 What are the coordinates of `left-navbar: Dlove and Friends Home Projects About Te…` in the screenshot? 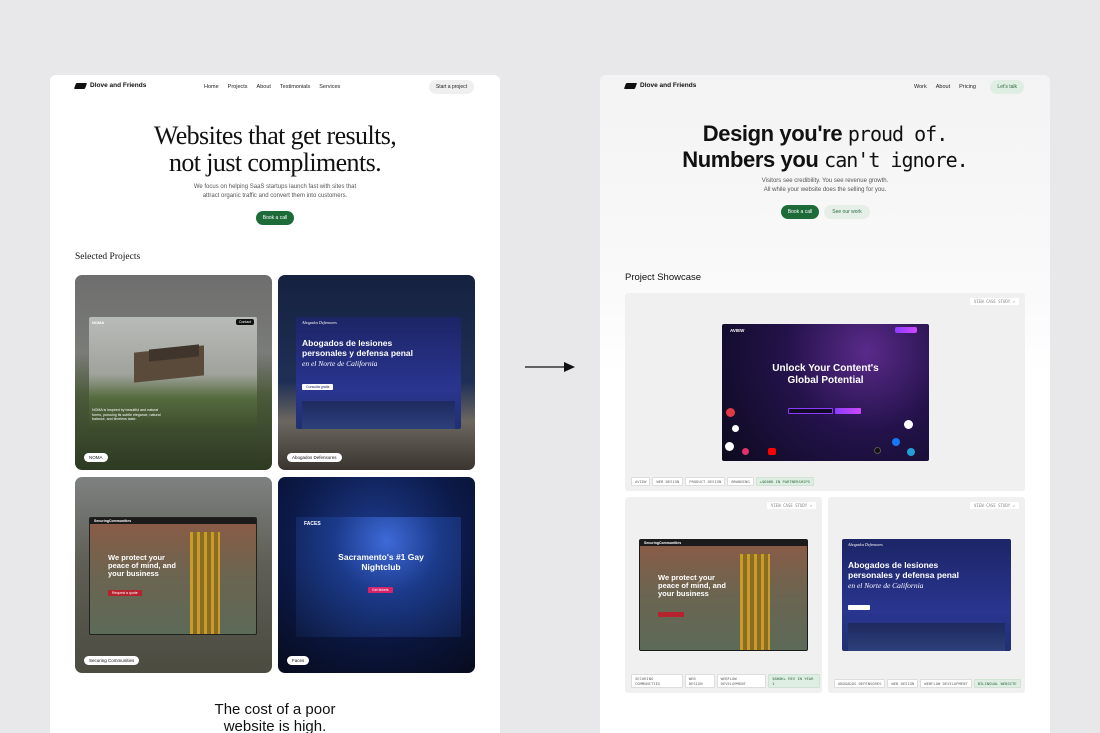 It's located at (275, 87).